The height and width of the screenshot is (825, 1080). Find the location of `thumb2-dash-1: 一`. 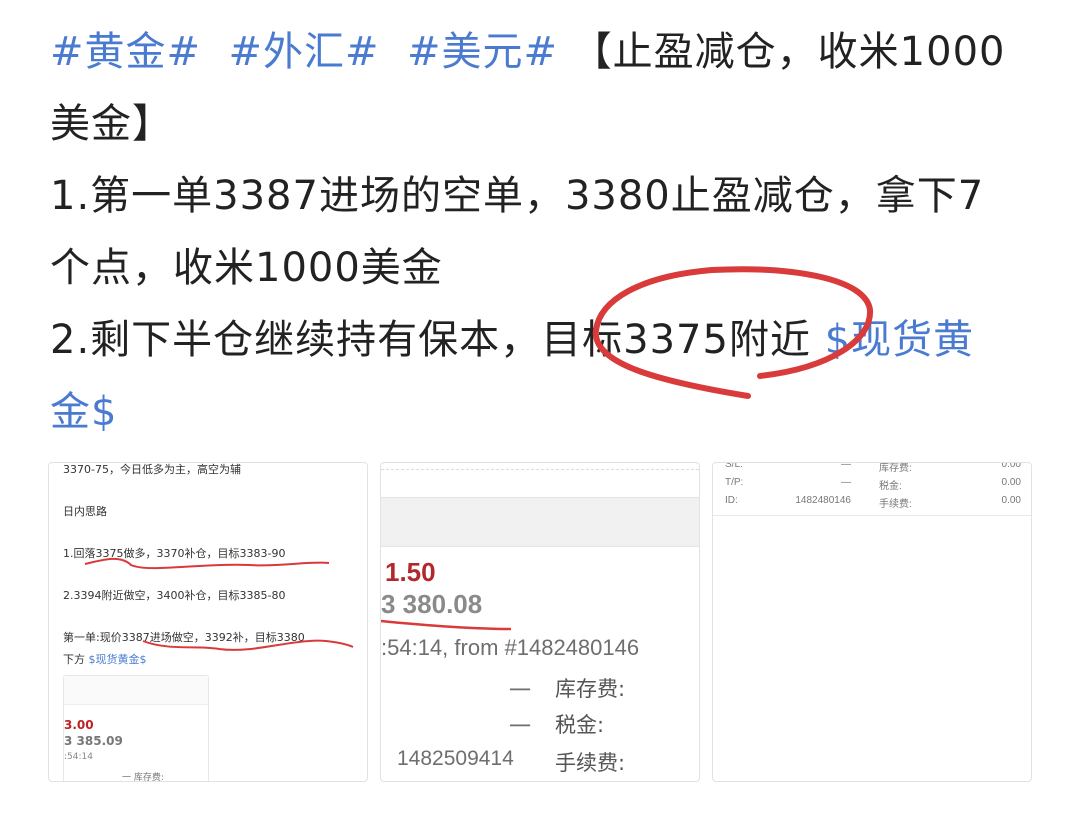

thumb2-dash-1: 一 is located at coordinates (520, 691).